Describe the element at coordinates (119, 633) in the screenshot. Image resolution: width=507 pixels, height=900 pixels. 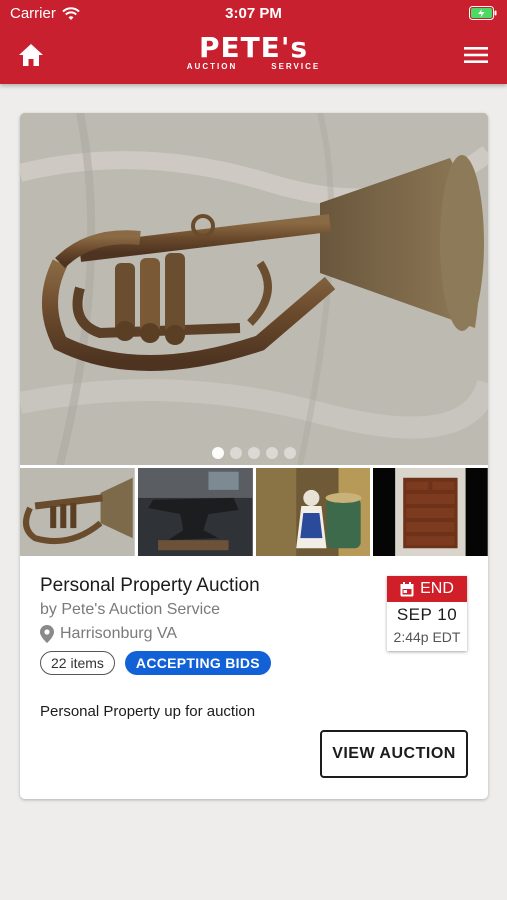
I see `location-text: Harrisonburg VA` at that location.